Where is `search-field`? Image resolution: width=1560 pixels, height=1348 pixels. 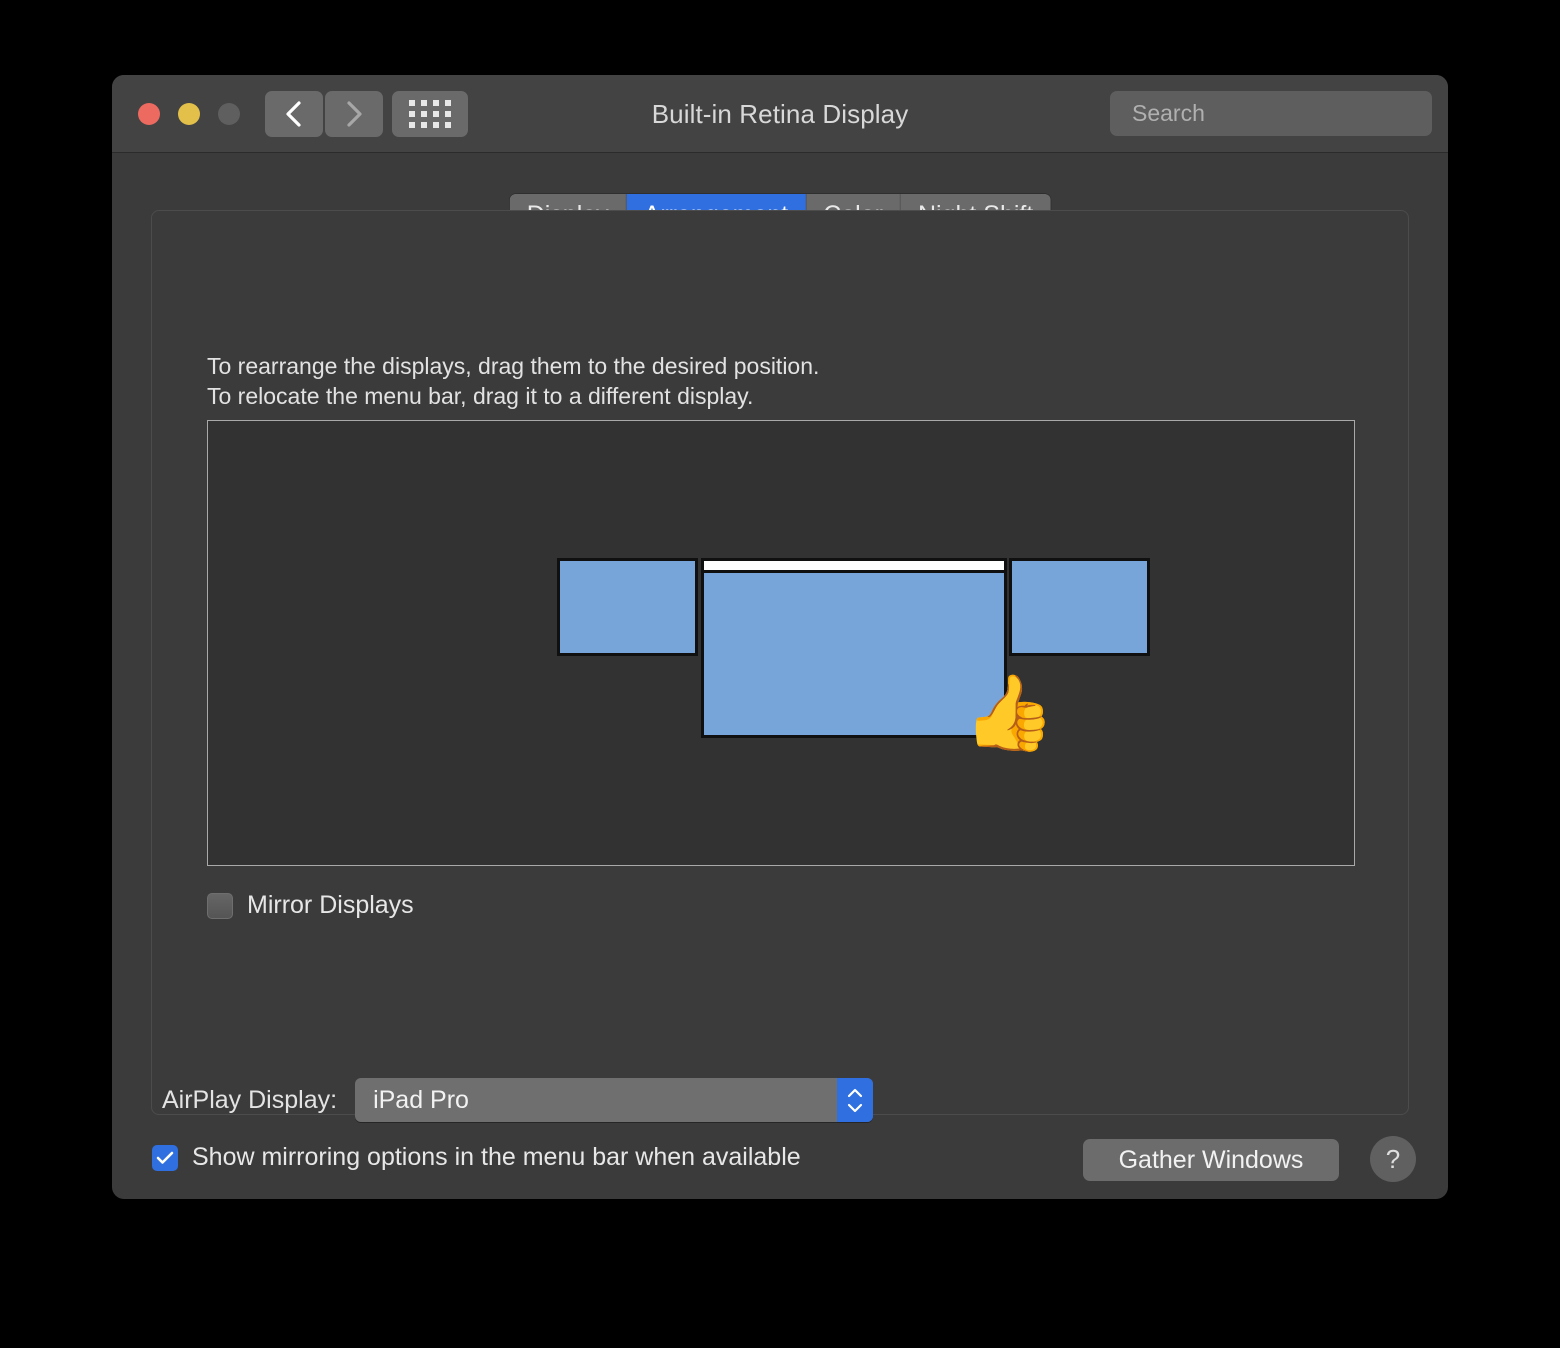 search-field is located at coordinates (1271, 113).